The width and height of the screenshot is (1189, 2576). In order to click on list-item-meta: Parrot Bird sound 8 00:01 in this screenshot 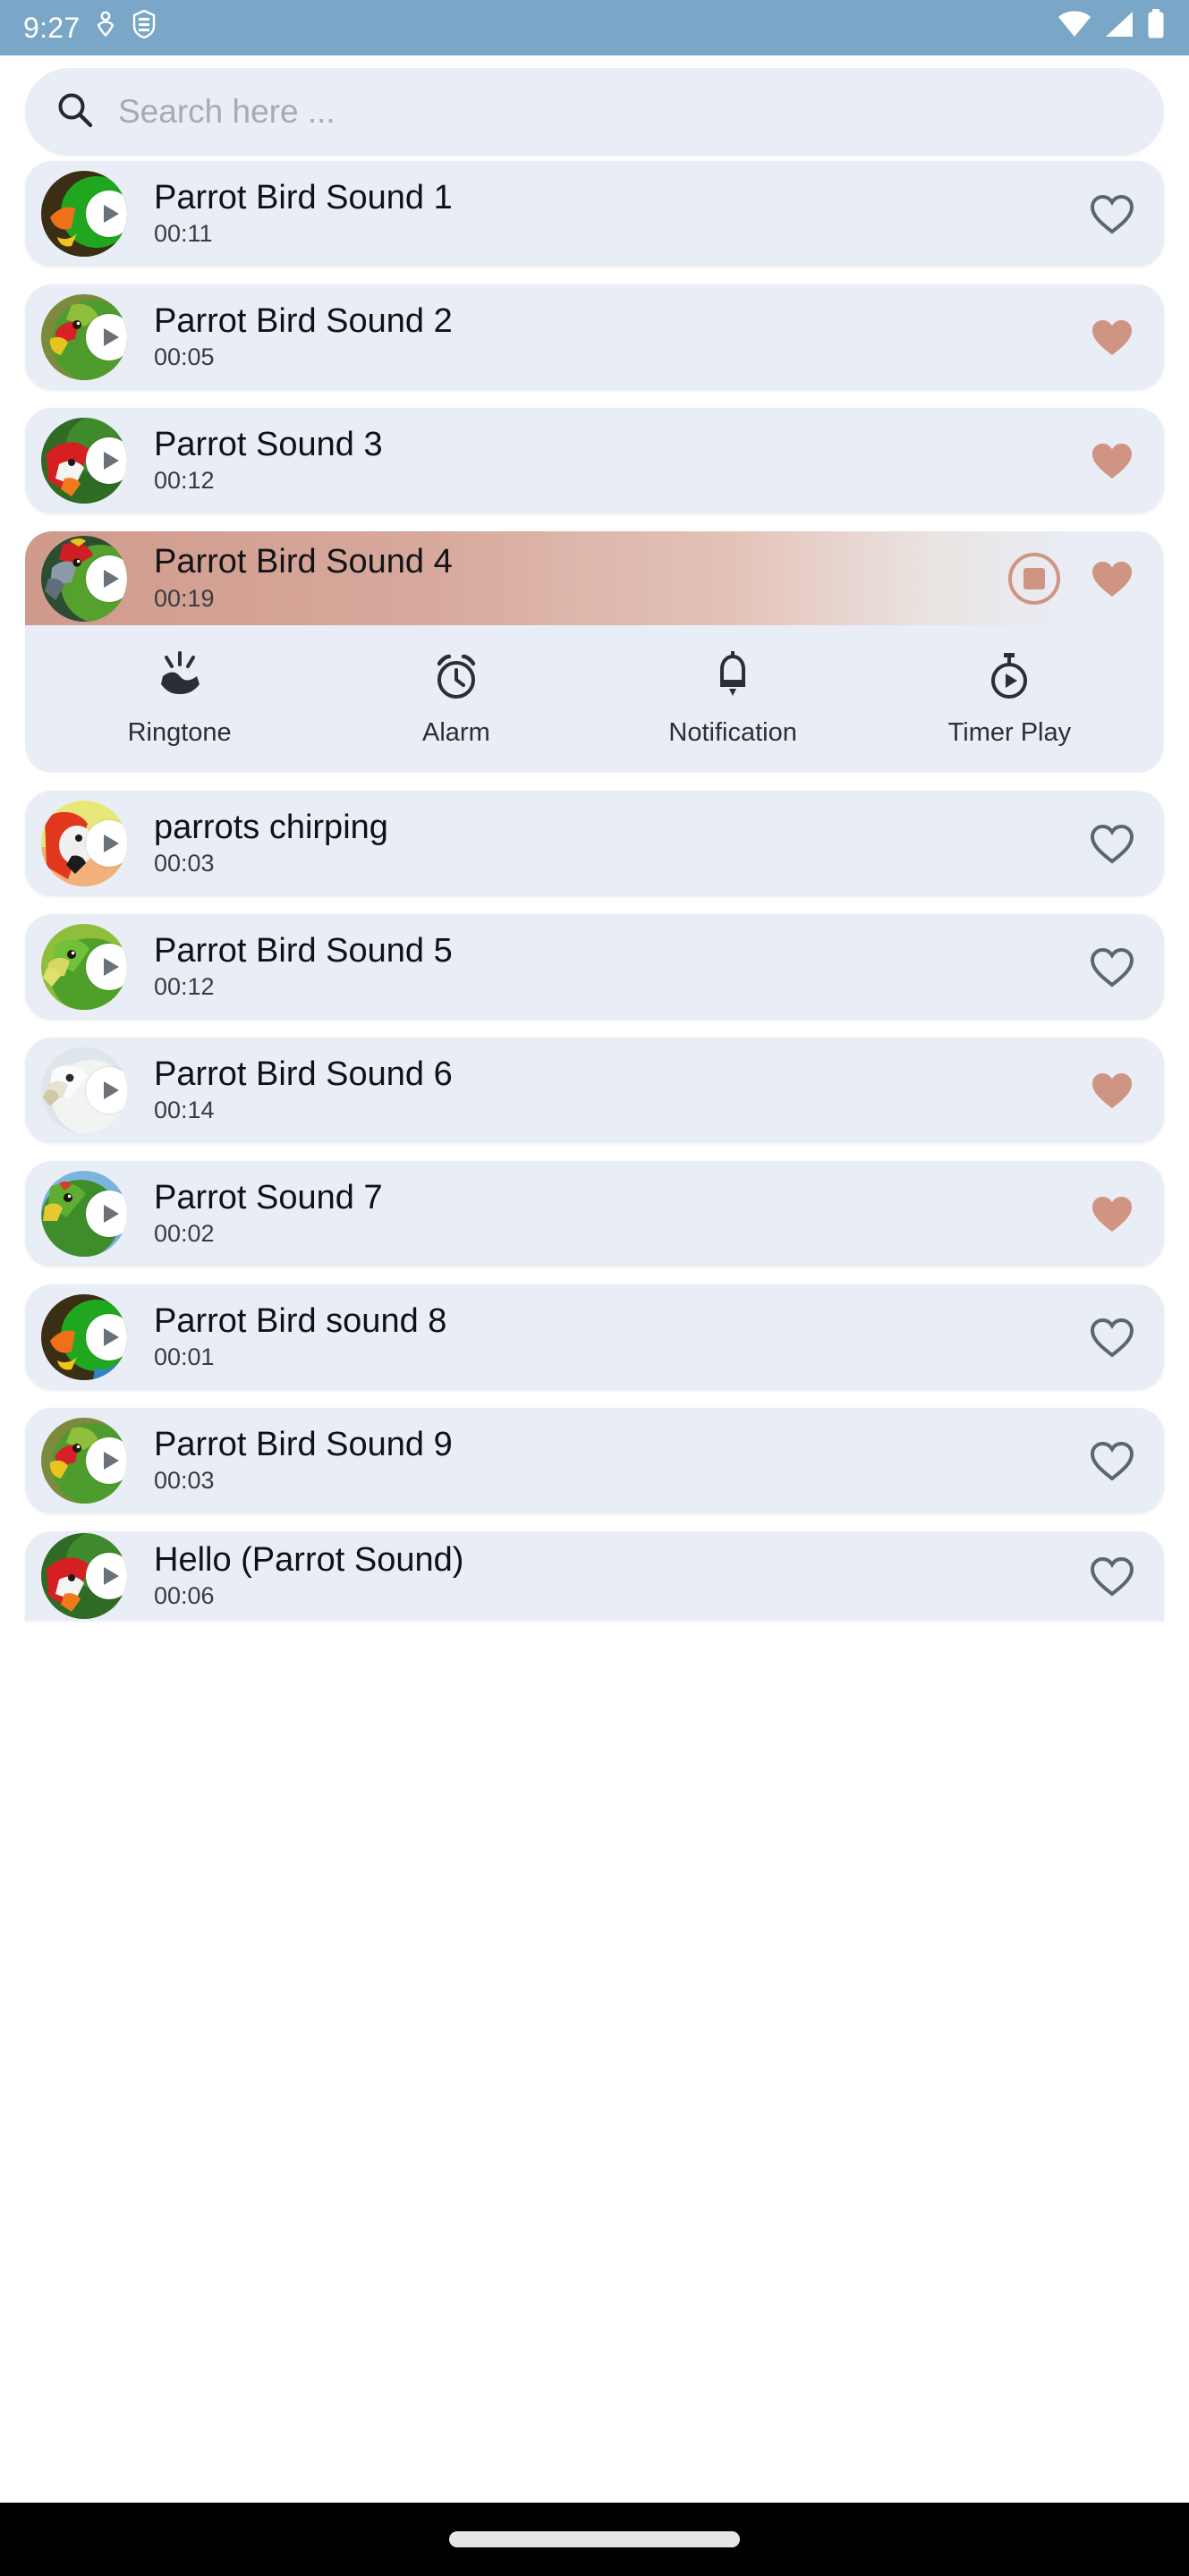, I will do `click(300, 1336)`.